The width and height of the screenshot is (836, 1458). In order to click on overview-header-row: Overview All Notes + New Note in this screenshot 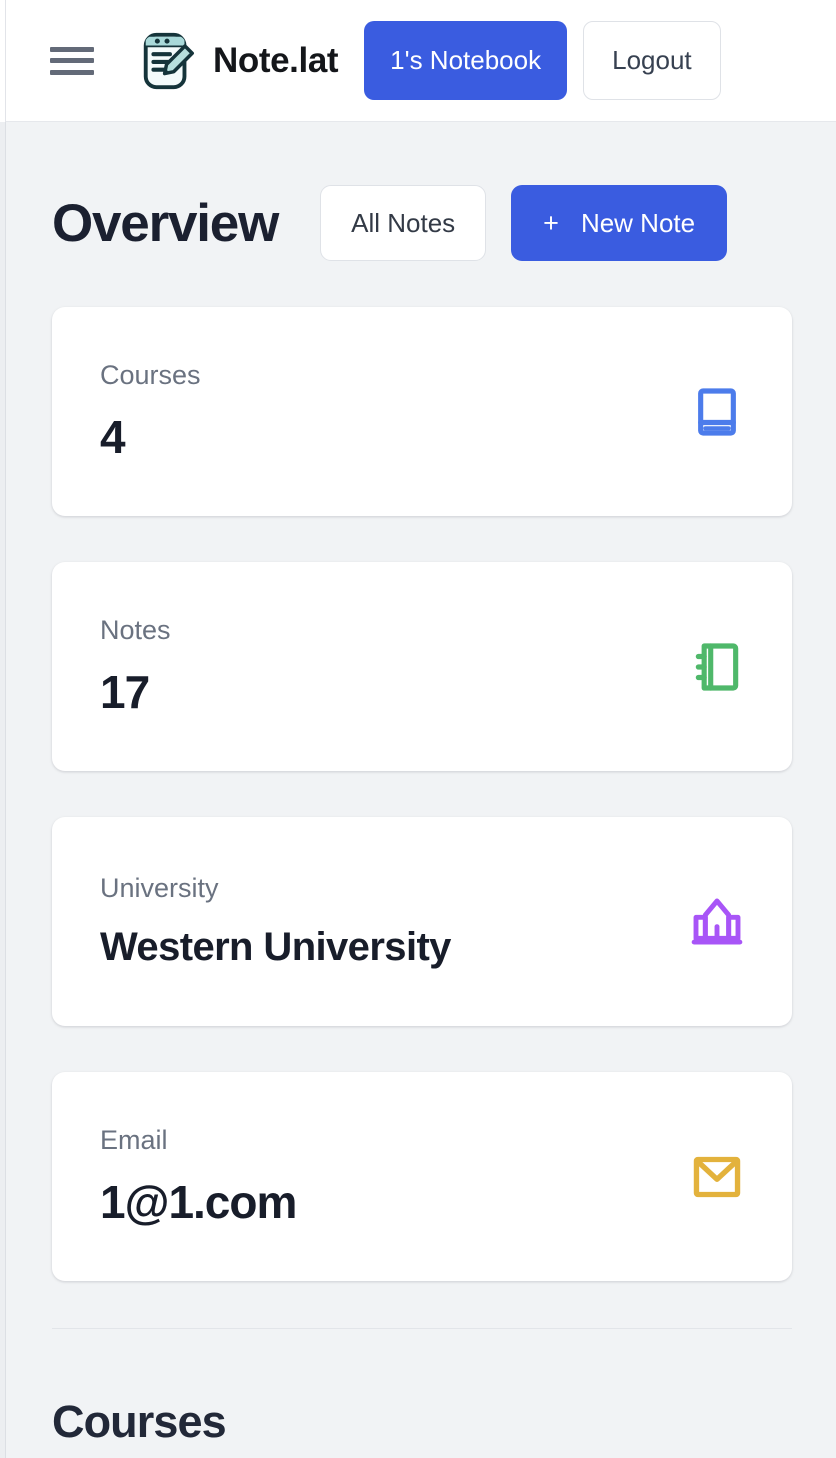, I will do `click(422, 191)`.